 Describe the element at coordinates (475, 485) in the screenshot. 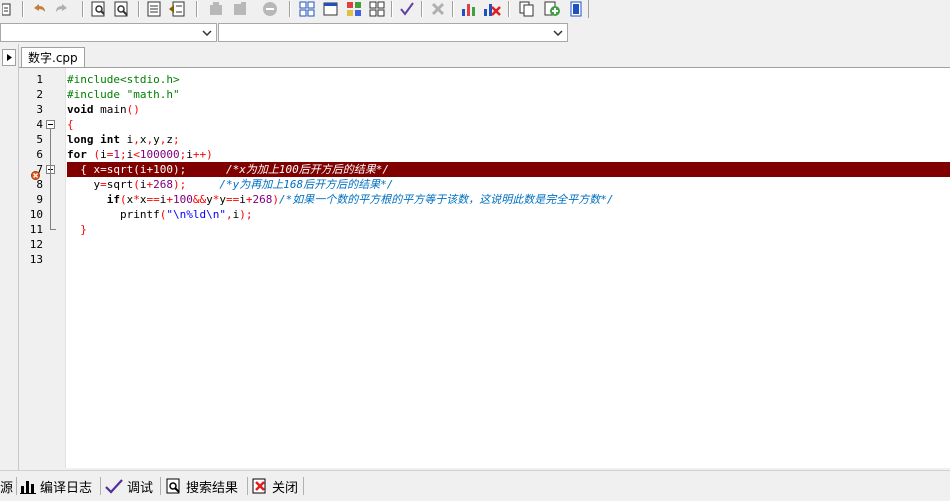

I see `bottom-panel-tabs: 源 编译日志 调试 搜索结果 关闭` at that location.